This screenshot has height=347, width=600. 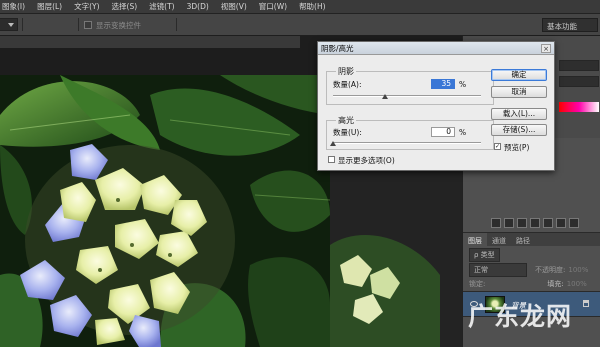 I want to click on menu-layer: 图层(L), so click(x=49, y=6).